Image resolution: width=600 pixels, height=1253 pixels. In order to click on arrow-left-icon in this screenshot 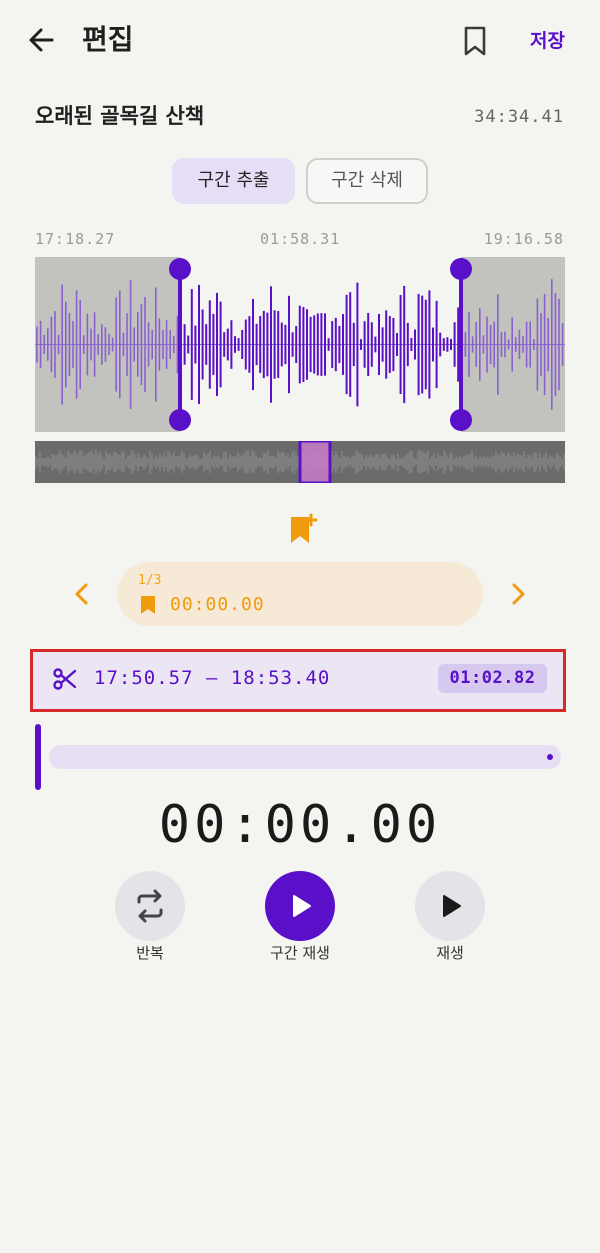, I will do `click(41, 40)`.